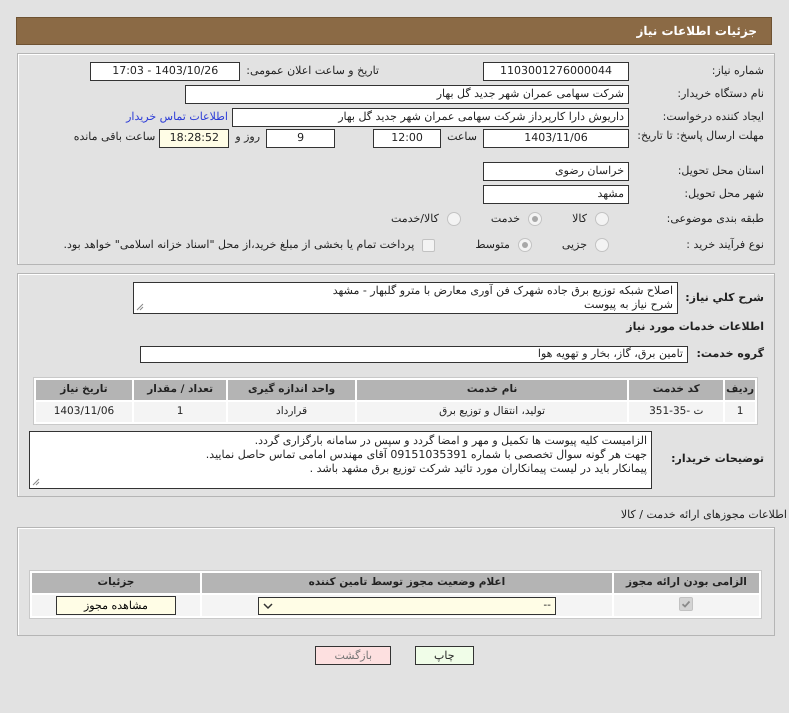 This screenshot has width=789, height=713. What do you see at coordinates (414, 354) in the screenshot?
I see `text-field: تامین برق، گاز، بخار و تهویه هوا` at bounding box center [414, 354].